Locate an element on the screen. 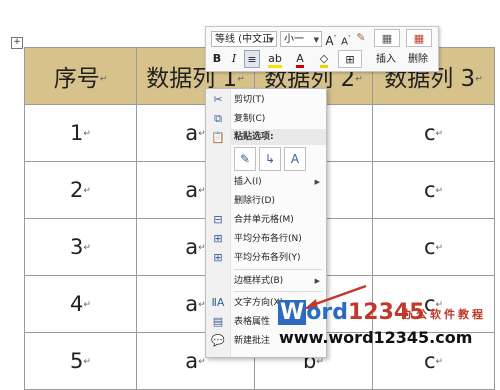 This screenshot has width=500, height=390. table-grid-icon: ▦ is located at coordinates (387, 38).